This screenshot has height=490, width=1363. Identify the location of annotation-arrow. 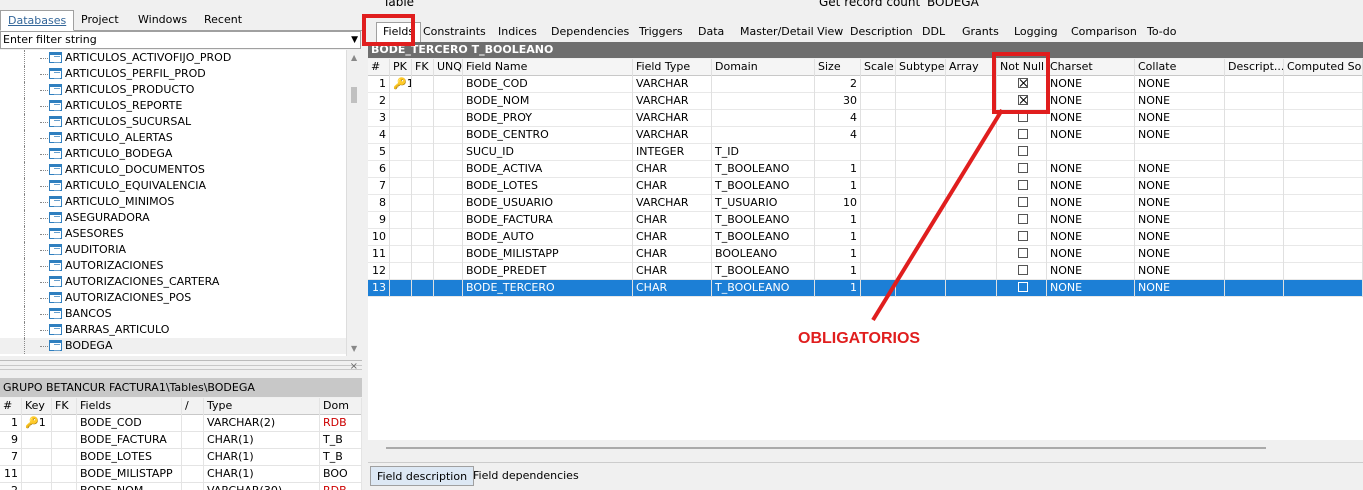
(937, 215).